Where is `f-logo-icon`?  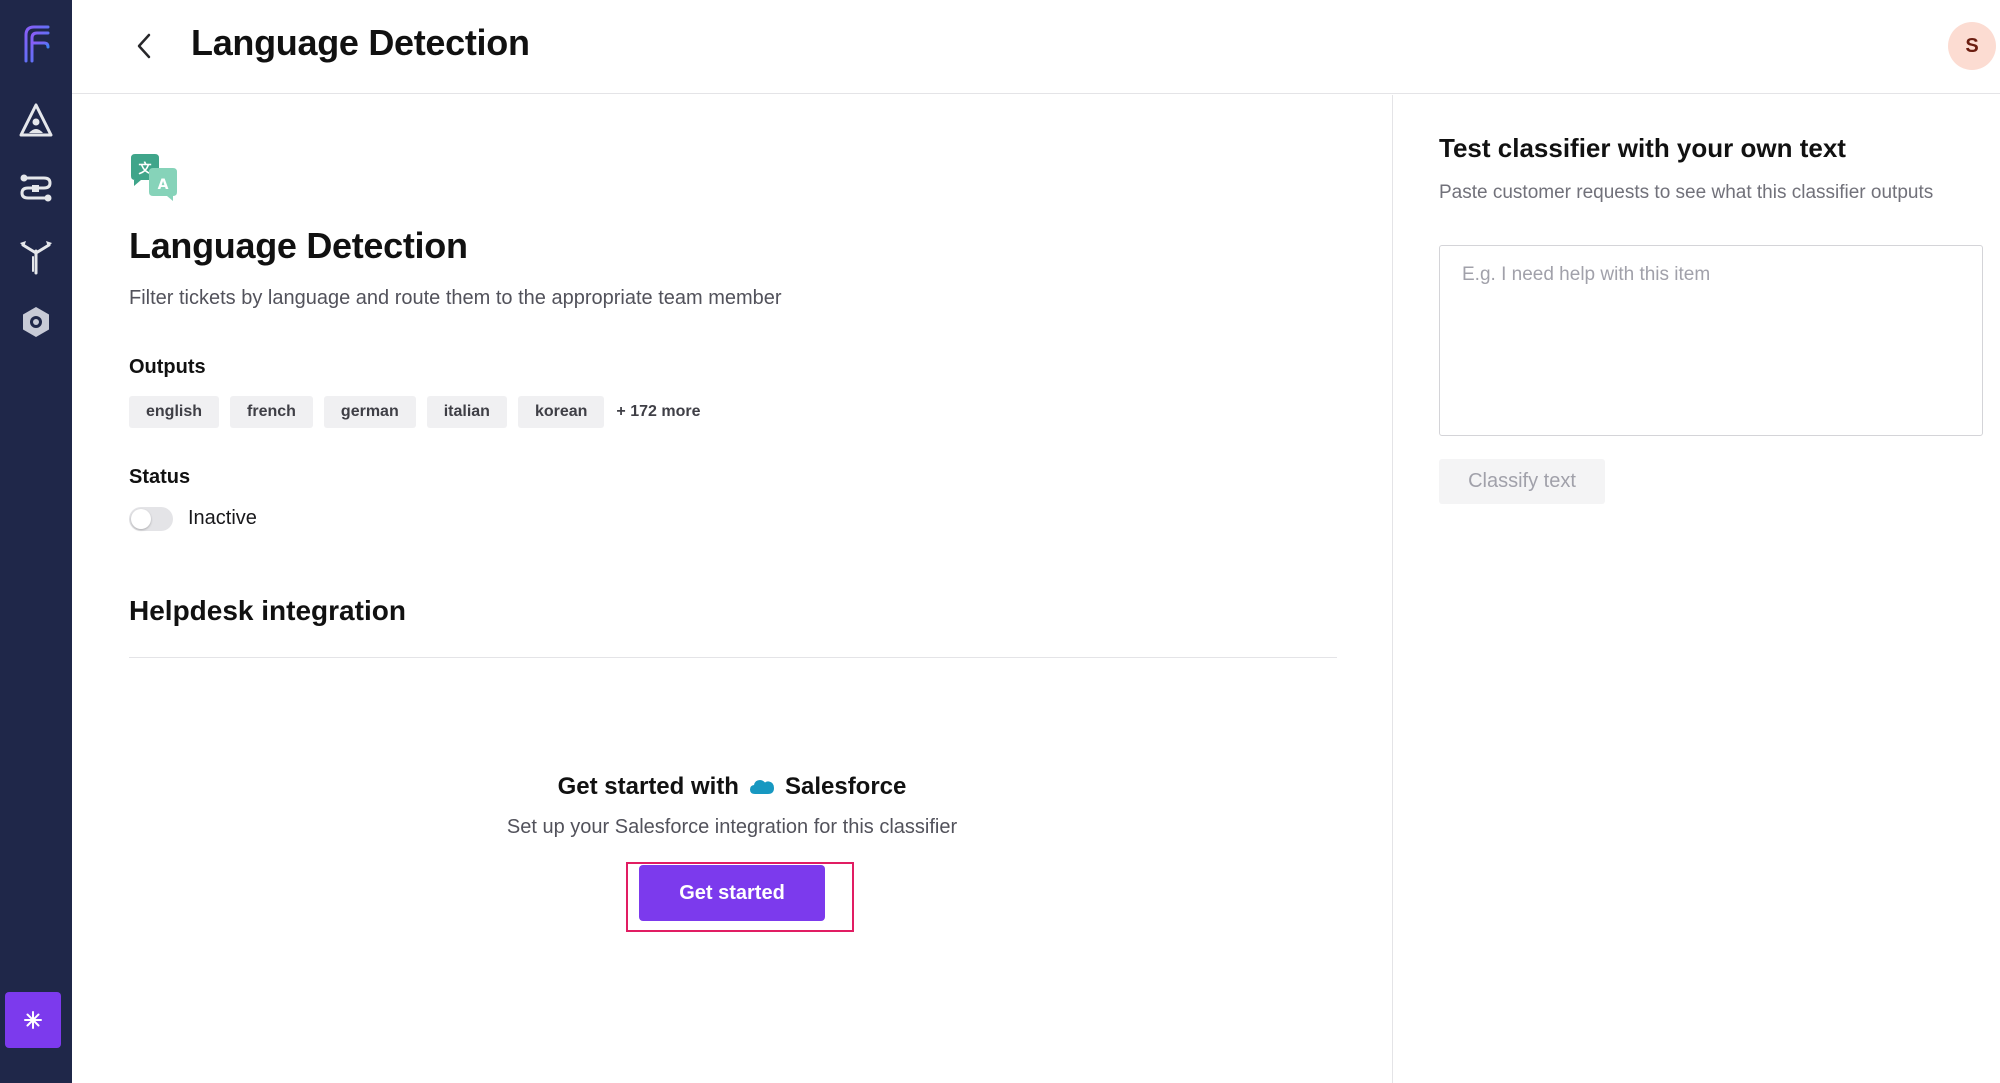 f-logo-icon is located at coordinates (36, 43).